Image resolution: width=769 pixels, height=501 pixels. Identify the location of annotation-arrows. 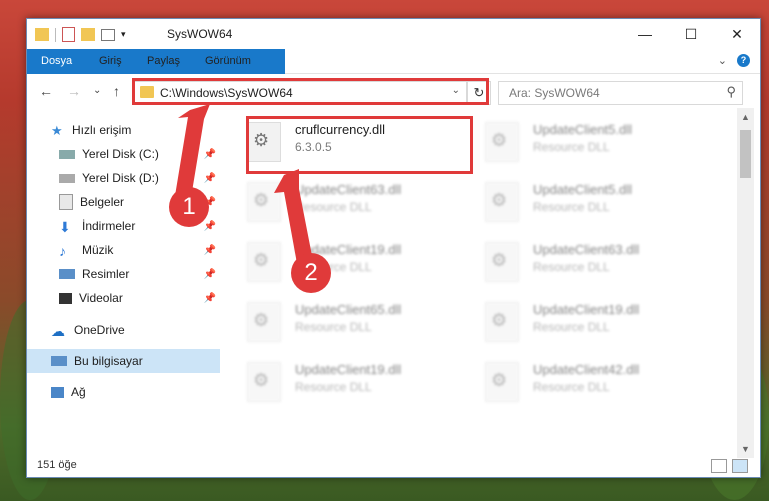
(243, 186).